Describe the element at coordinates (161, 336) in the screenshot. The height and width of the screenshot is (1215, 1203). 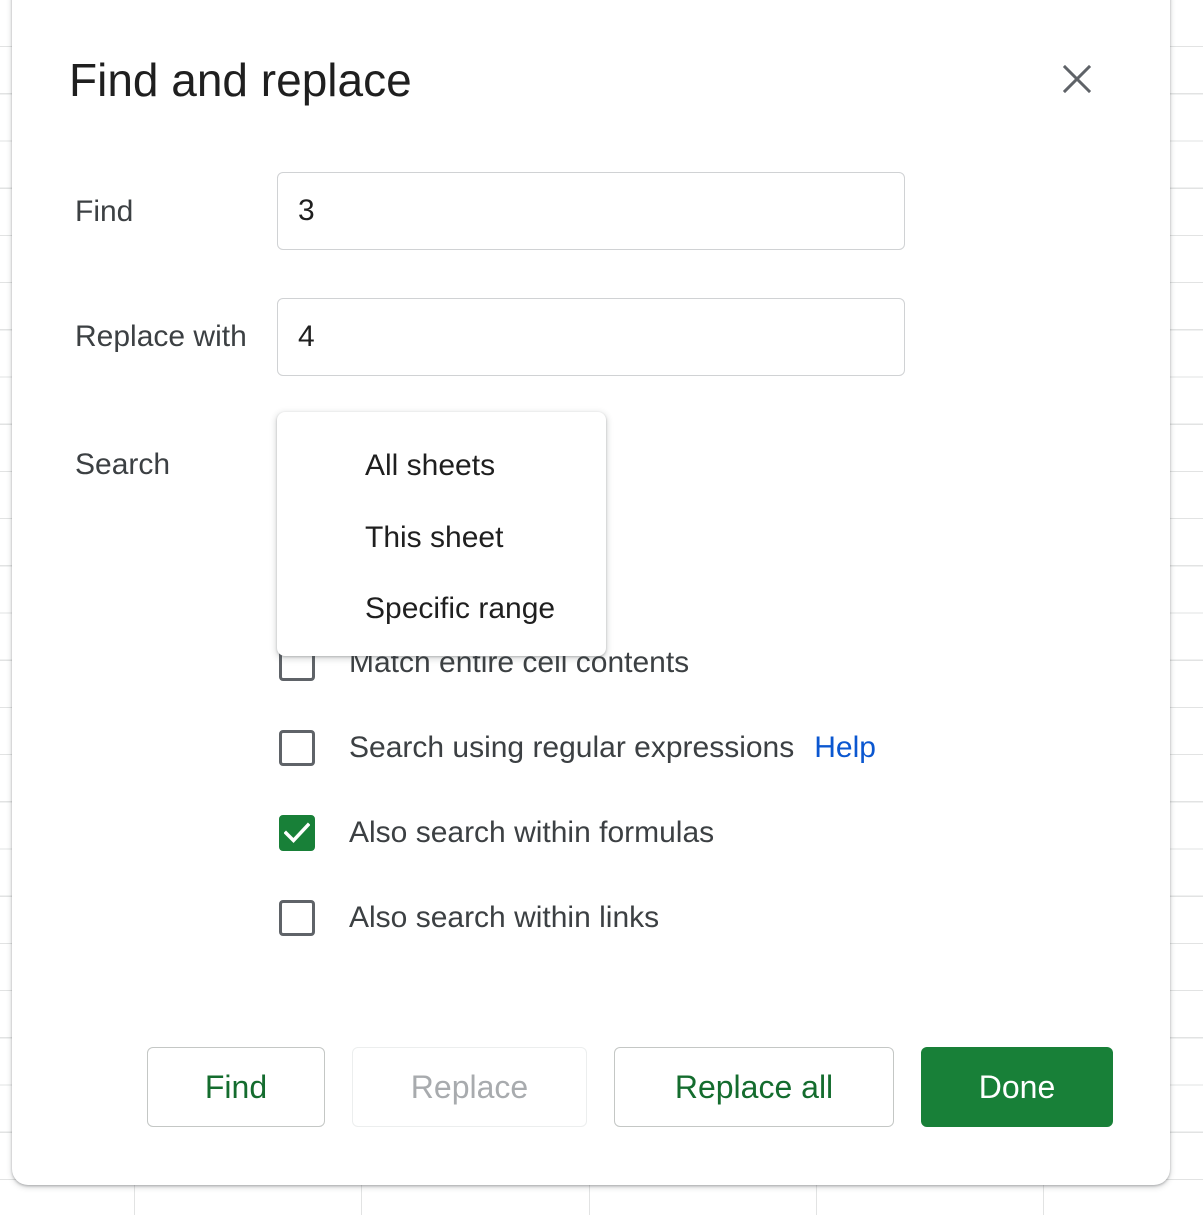
I see `replace-with-label: Replace with` at that location.